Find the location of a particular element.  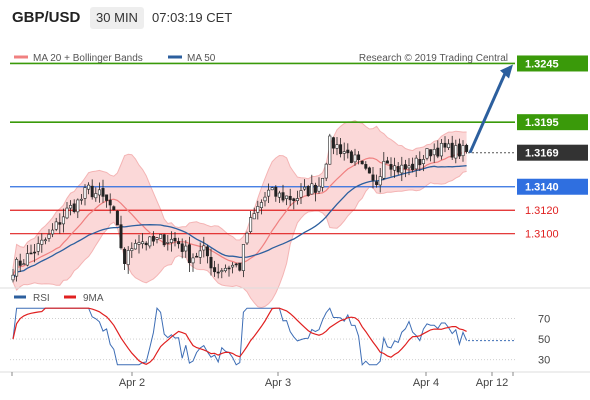

target-arrow is located at coordinates (490, 109).